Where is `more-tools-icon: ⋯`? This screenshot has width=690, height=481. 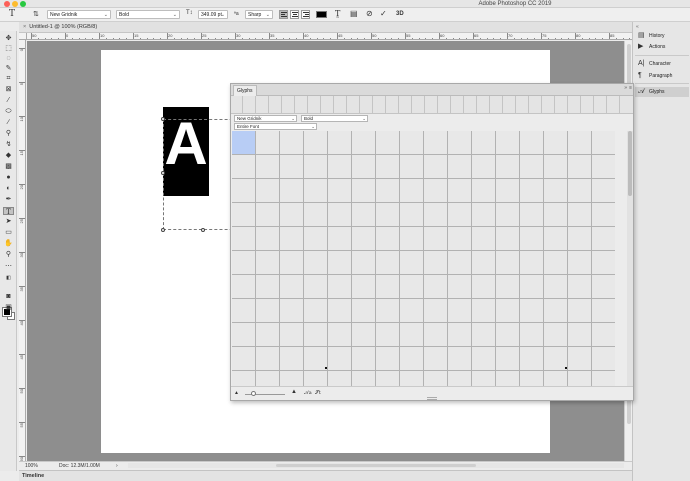 more-tools-icon: ⋯ is located at coordinates (8, 267).